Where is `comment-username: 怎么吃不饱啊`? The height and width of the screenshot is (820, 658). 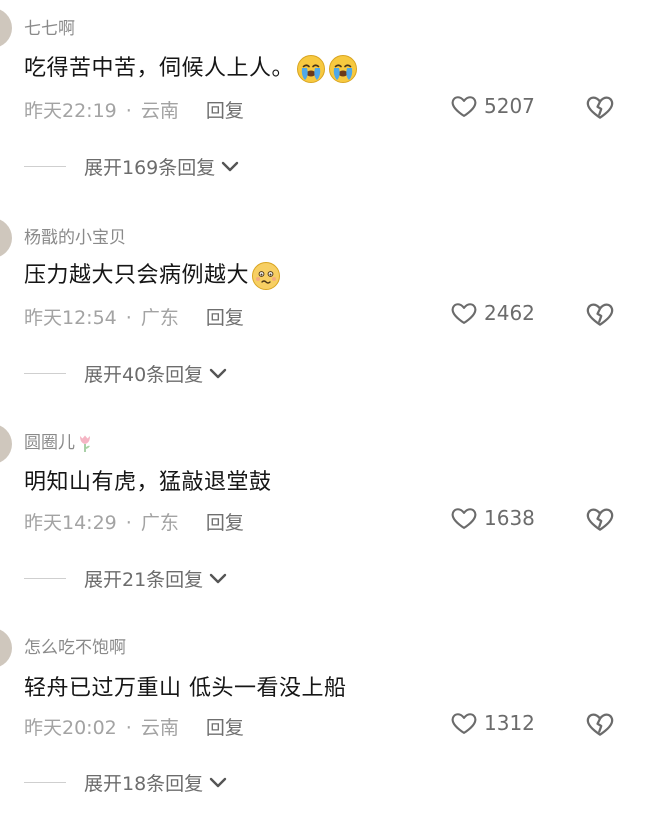 comment-username: 怎么吃不饱啊 is located at coordinates (75, 645).